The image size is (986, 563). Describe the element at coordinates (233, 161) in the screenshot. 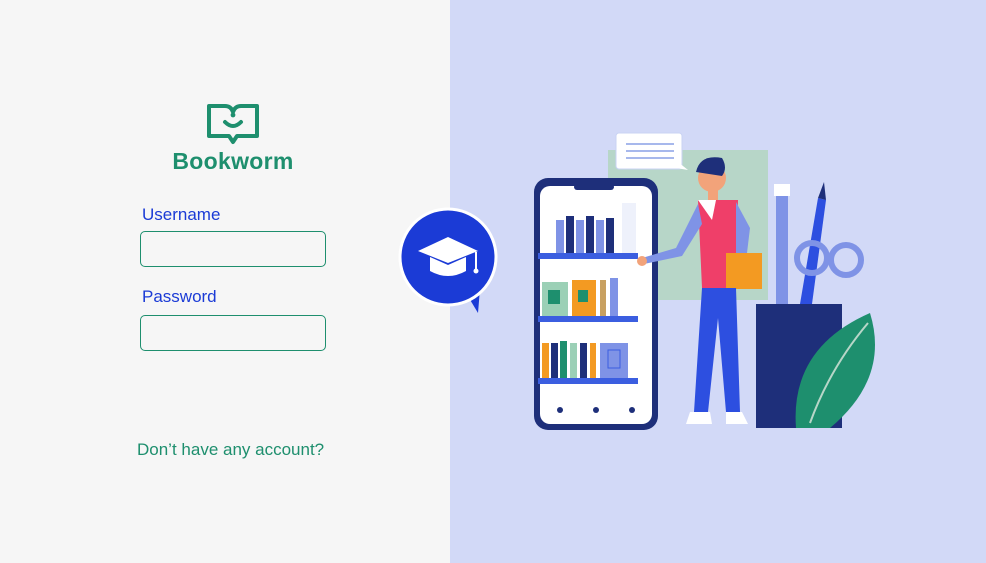

I see `brand-name: Bookworm` at that location.